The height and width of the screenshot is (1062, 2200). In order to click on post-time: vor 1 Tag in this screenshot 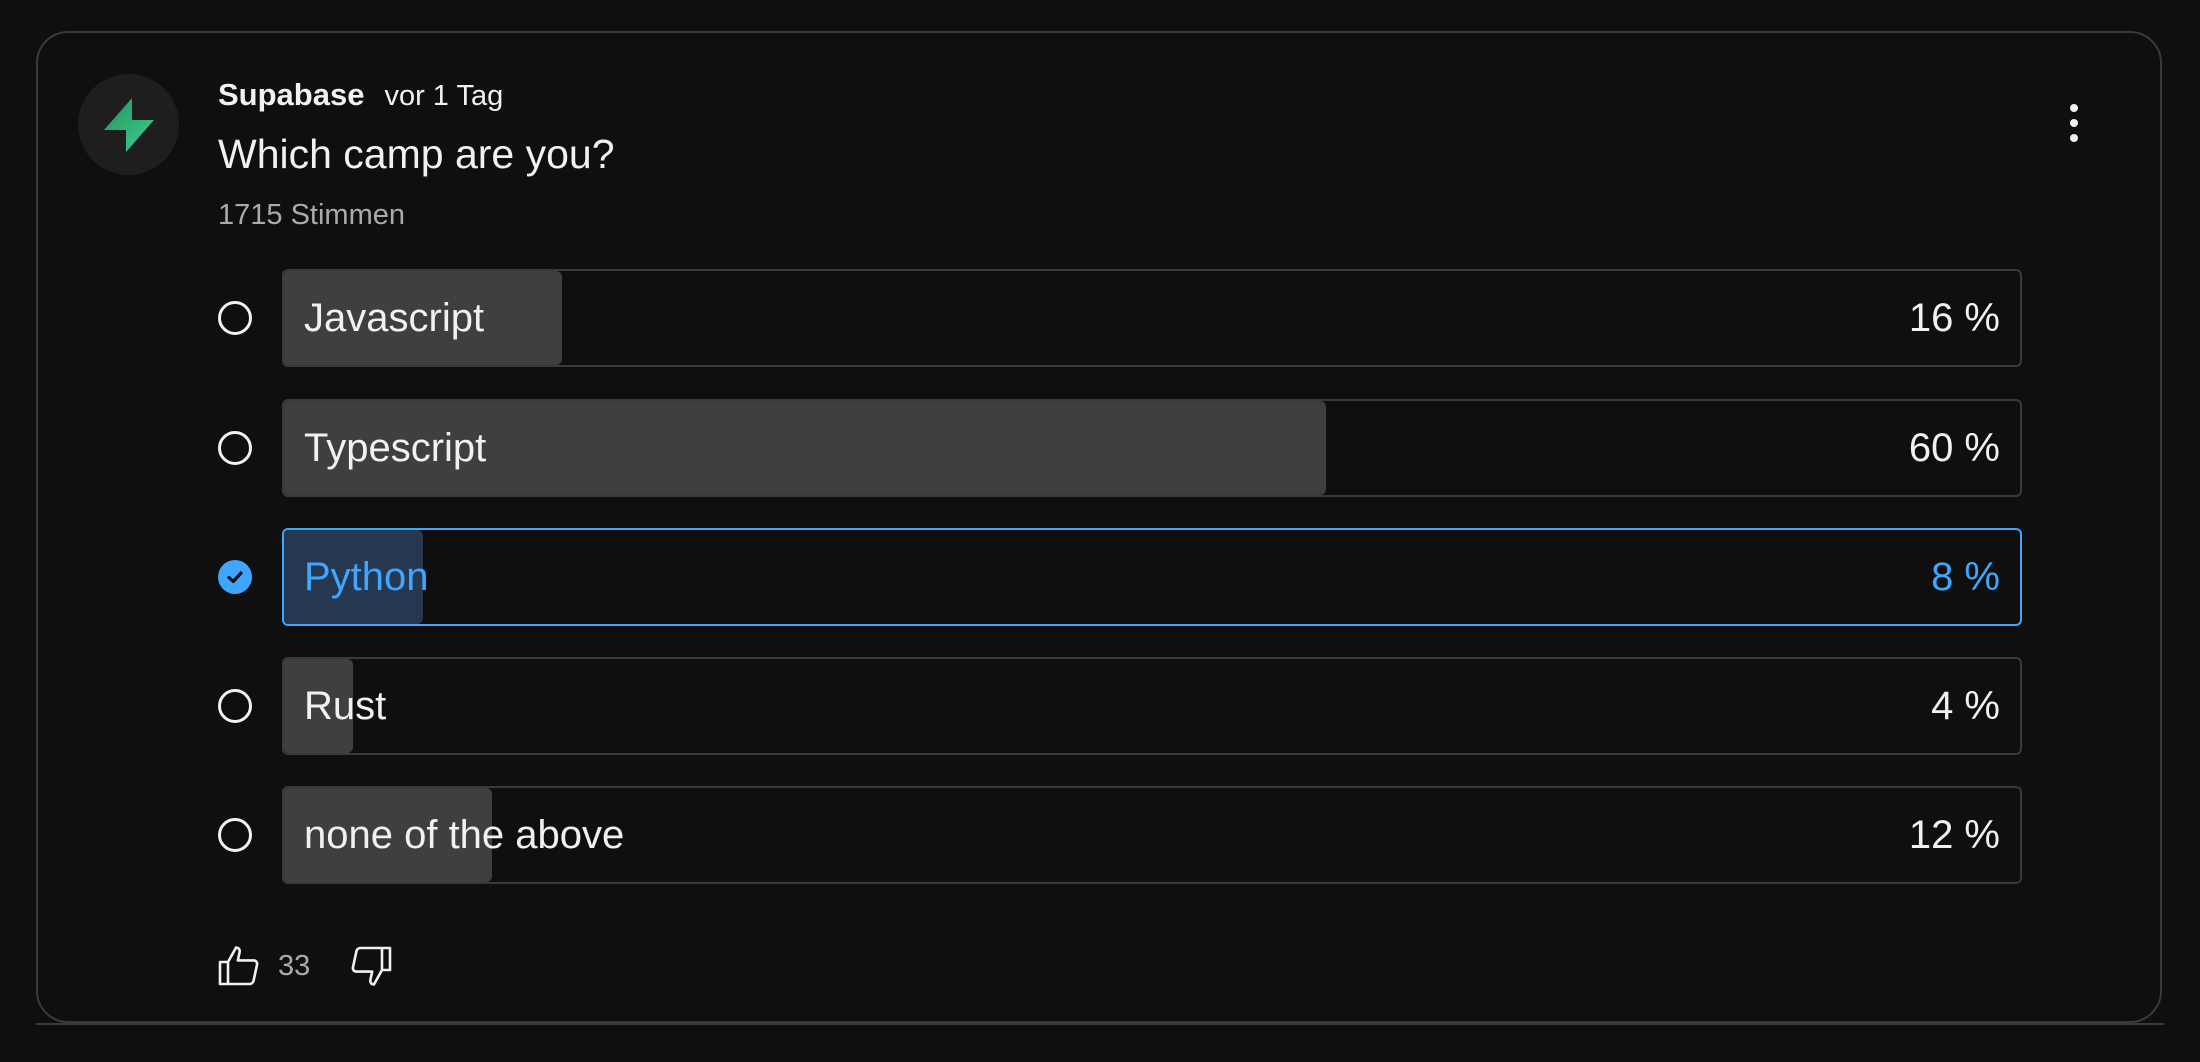, I will do `click(443, 96)`.